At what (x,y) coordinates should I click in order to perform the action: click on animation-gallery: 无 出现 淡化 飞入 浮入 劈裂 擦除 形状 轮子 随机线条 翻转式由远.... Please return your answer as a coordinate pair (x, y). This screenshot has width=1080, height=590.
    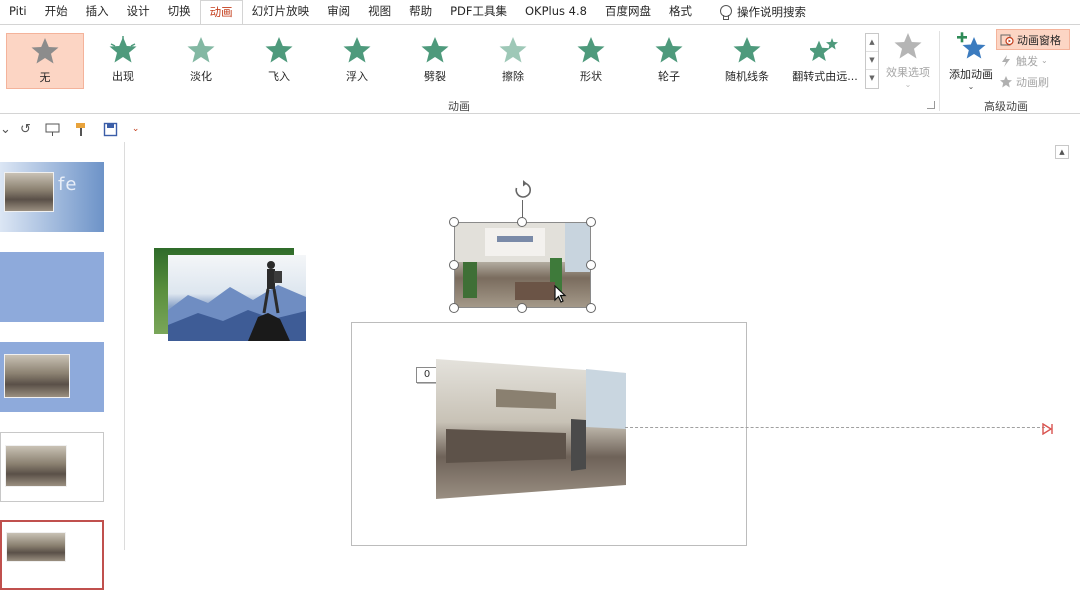
    Looking at the image, I should click on (435, 61).